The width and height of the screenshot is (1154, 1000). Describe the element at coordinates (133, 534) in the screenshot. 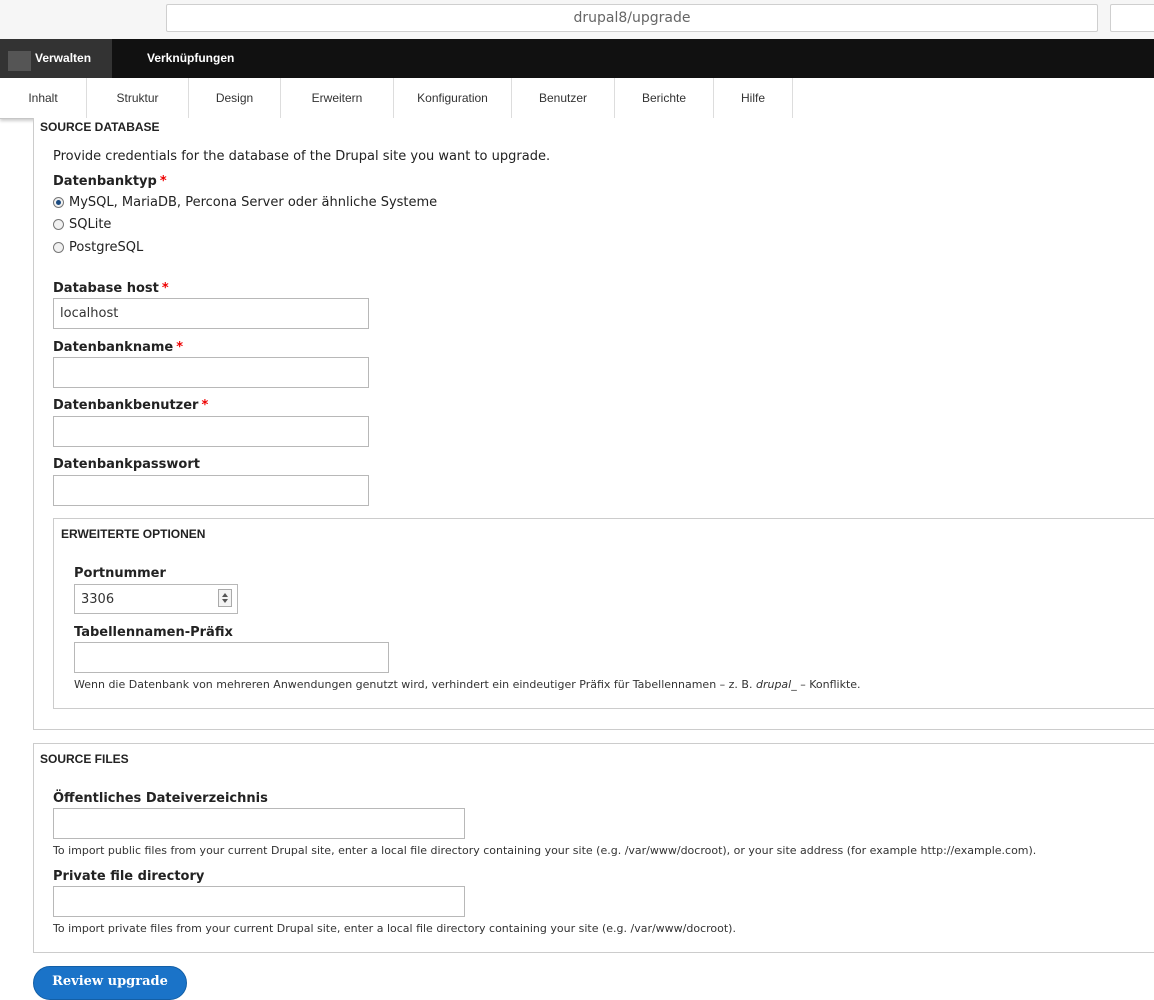

I see `advanced-options-legend: ERWEITERTE OPTIONEN` at that location.